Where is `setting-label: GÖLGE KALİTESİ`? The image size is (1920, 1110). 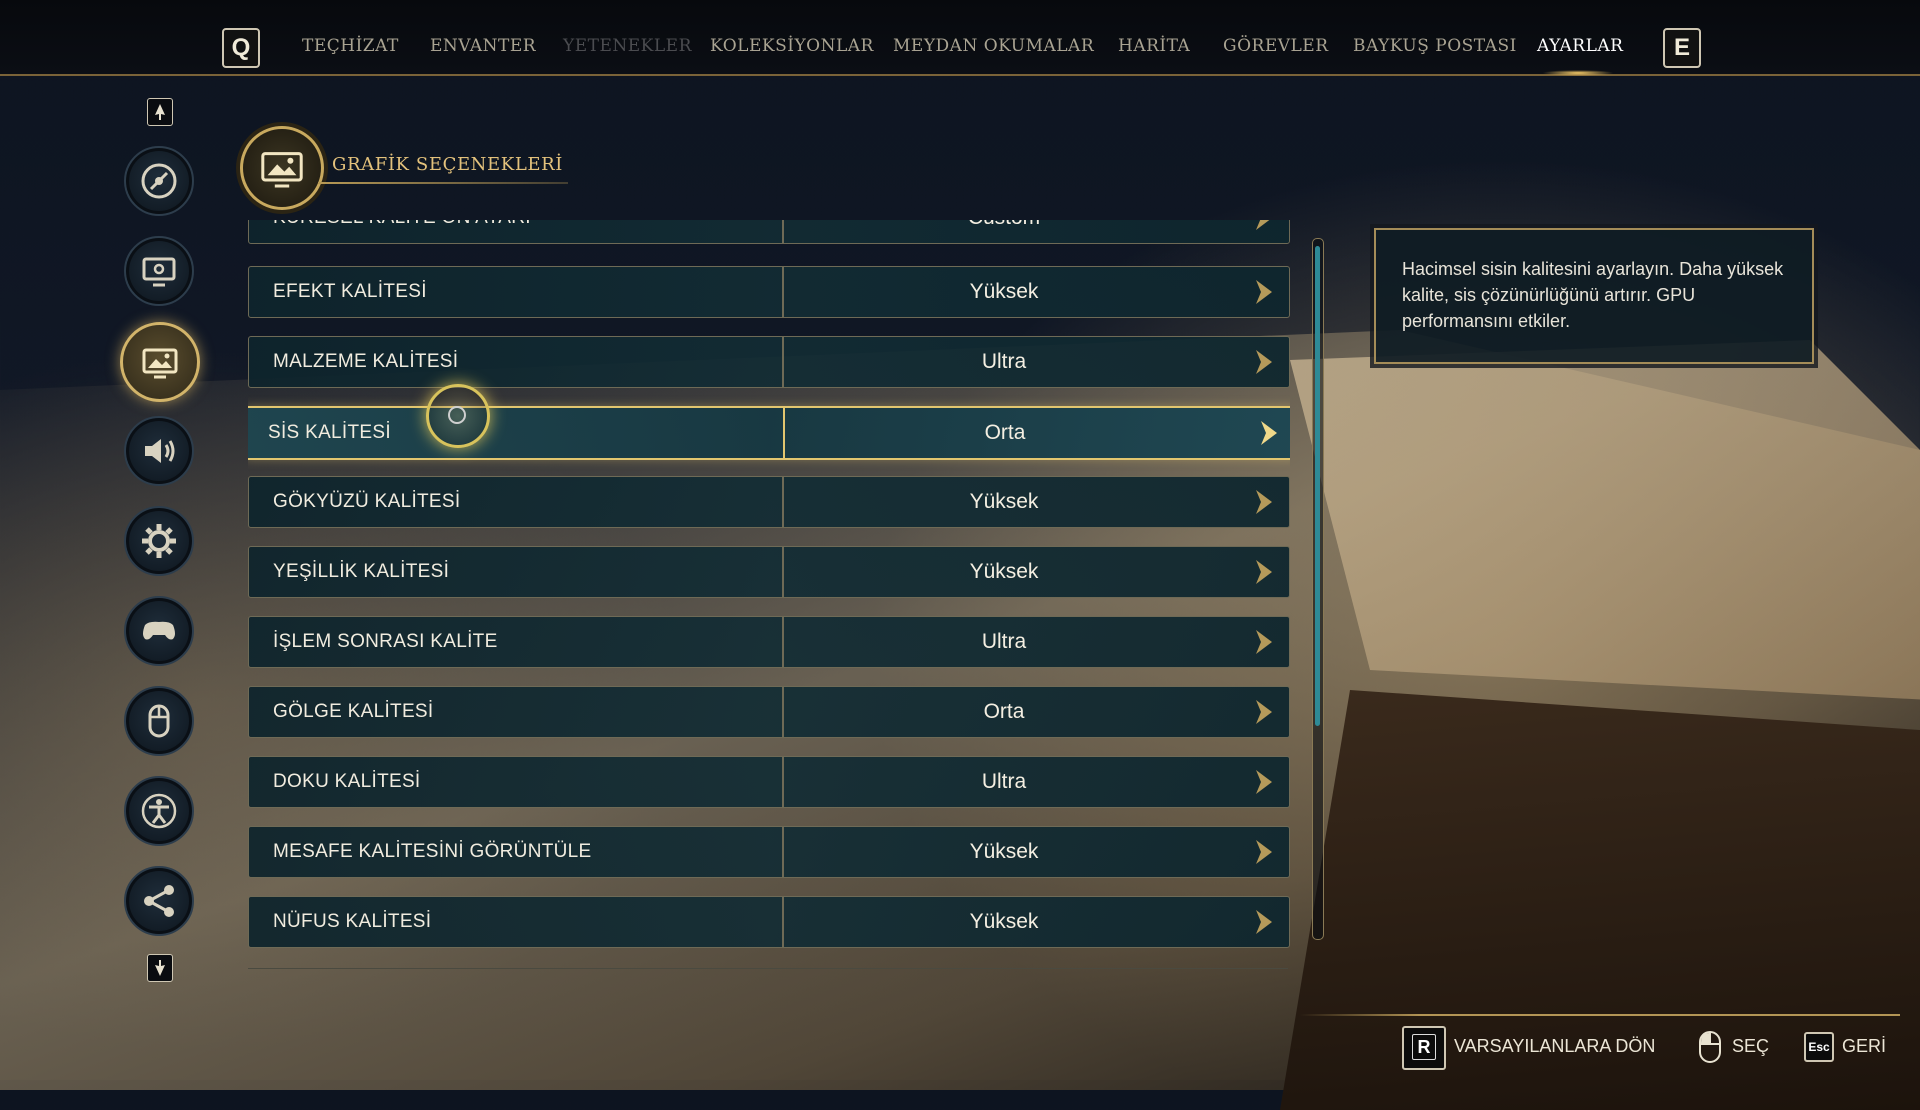
setting-label: GÖLGE KALİTESİ is located at coordinates (353, 711).